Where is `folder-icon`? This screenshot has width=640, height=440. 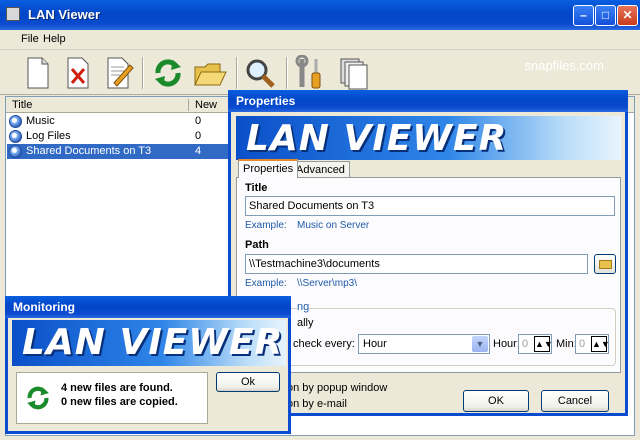 folder-icon is located at coordinates (605, 264).